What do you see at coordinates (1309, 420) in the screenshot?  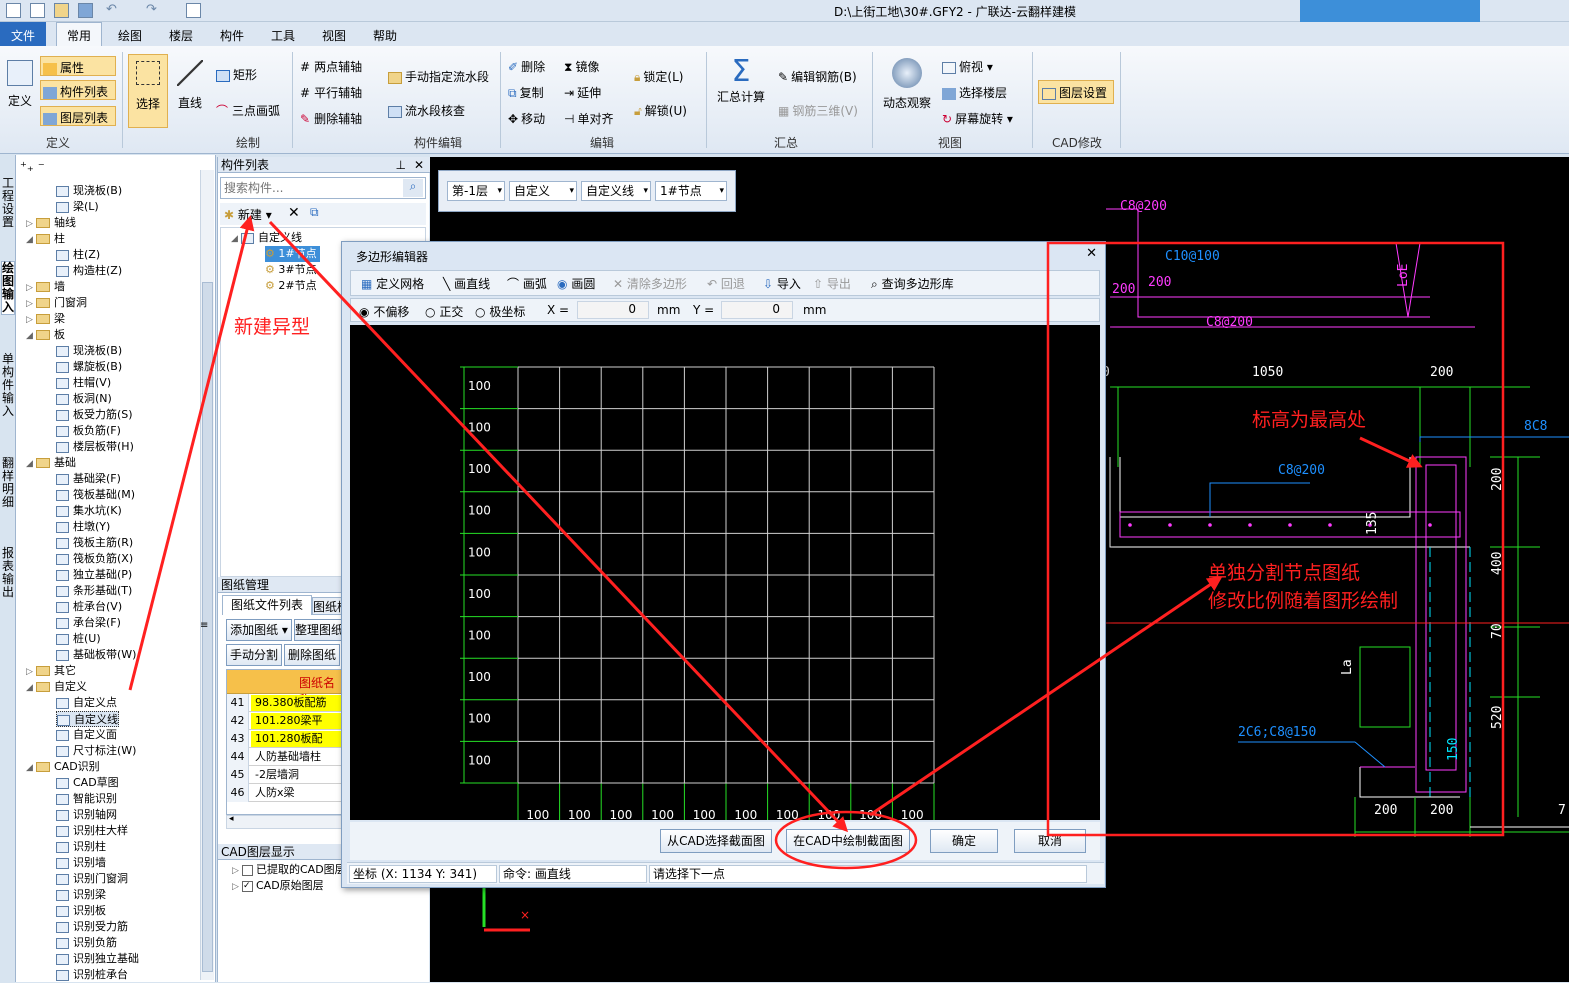 I see `annotation-top-elevation: 标高为最高处` at bounding box center [1309, 420].